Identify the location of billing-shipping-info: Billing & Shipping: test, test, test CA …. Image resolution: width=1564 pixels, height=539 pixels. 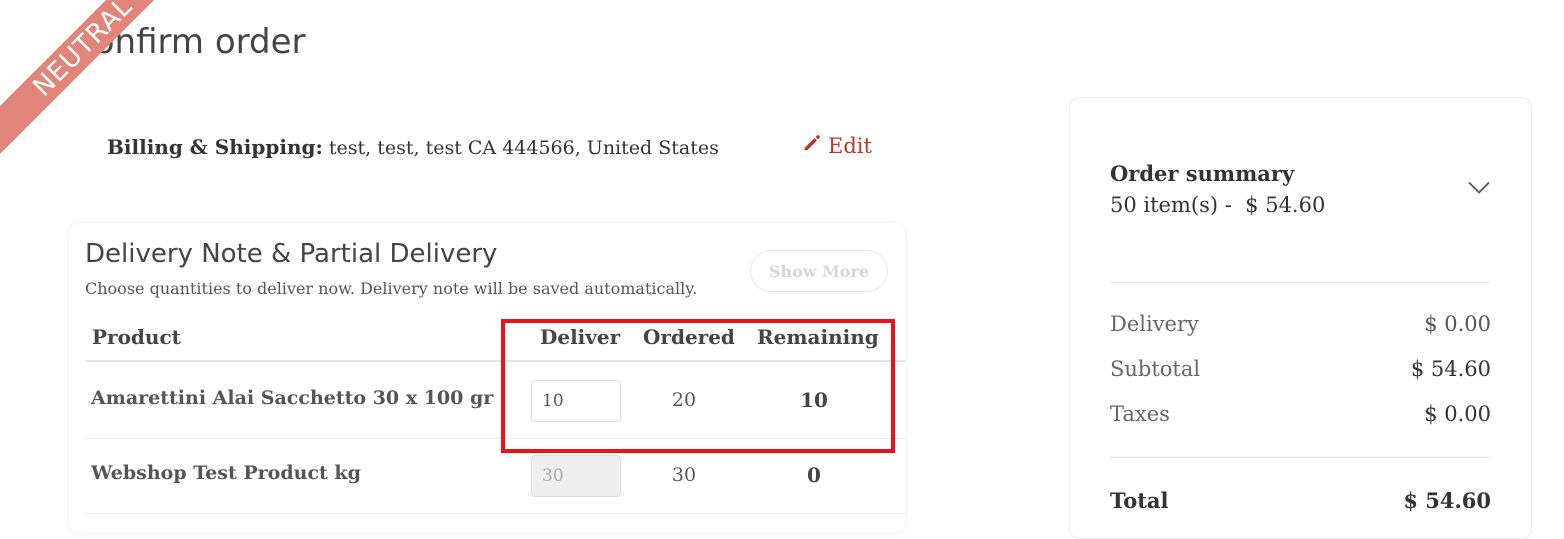
(413, 147).